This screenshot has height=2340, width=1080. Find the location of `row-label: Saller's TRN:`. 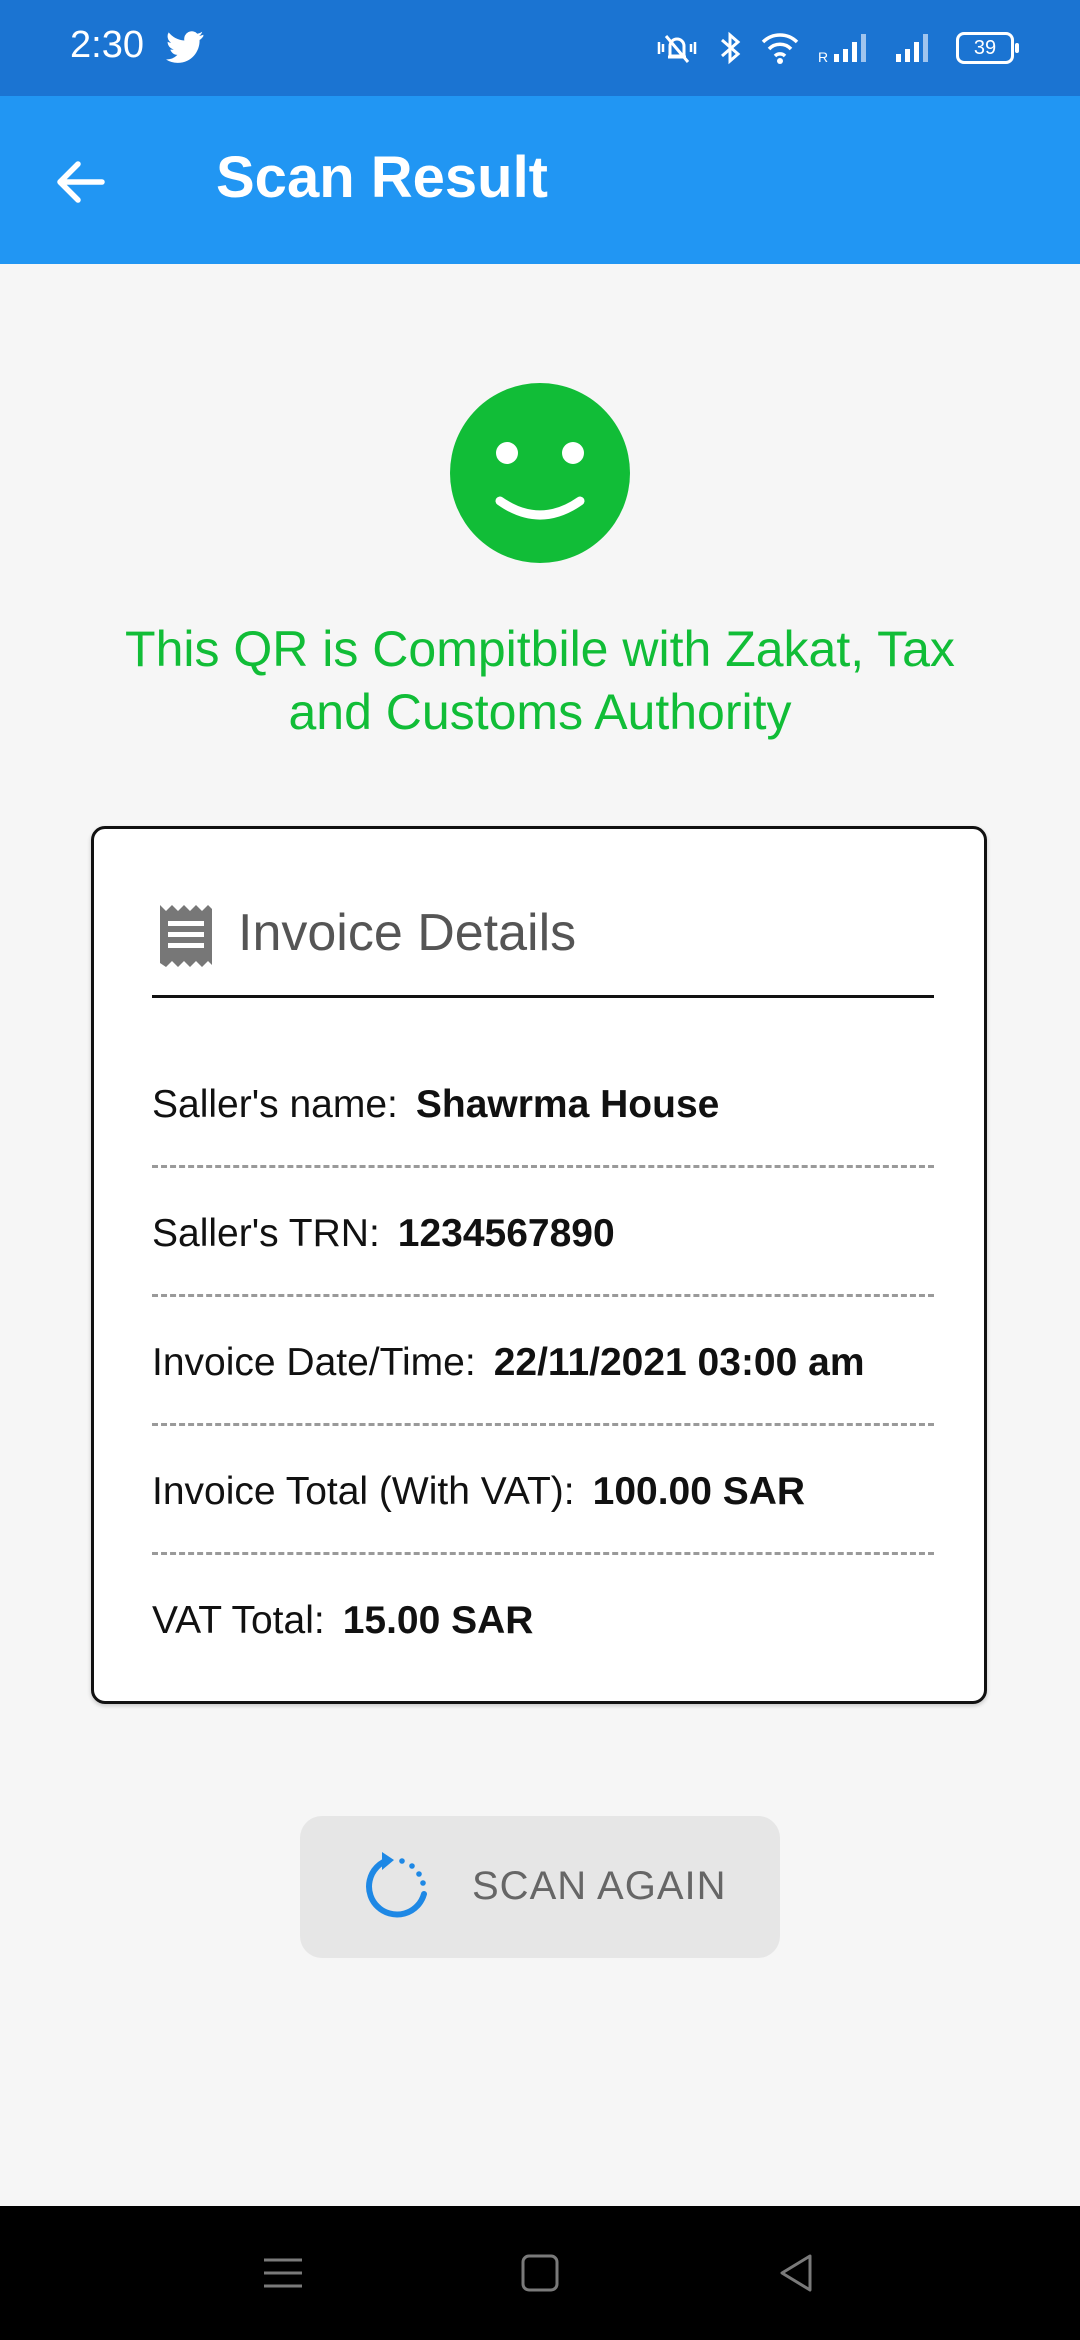

row-label: Saller's TRN: is located at coordinates (266, 1233).